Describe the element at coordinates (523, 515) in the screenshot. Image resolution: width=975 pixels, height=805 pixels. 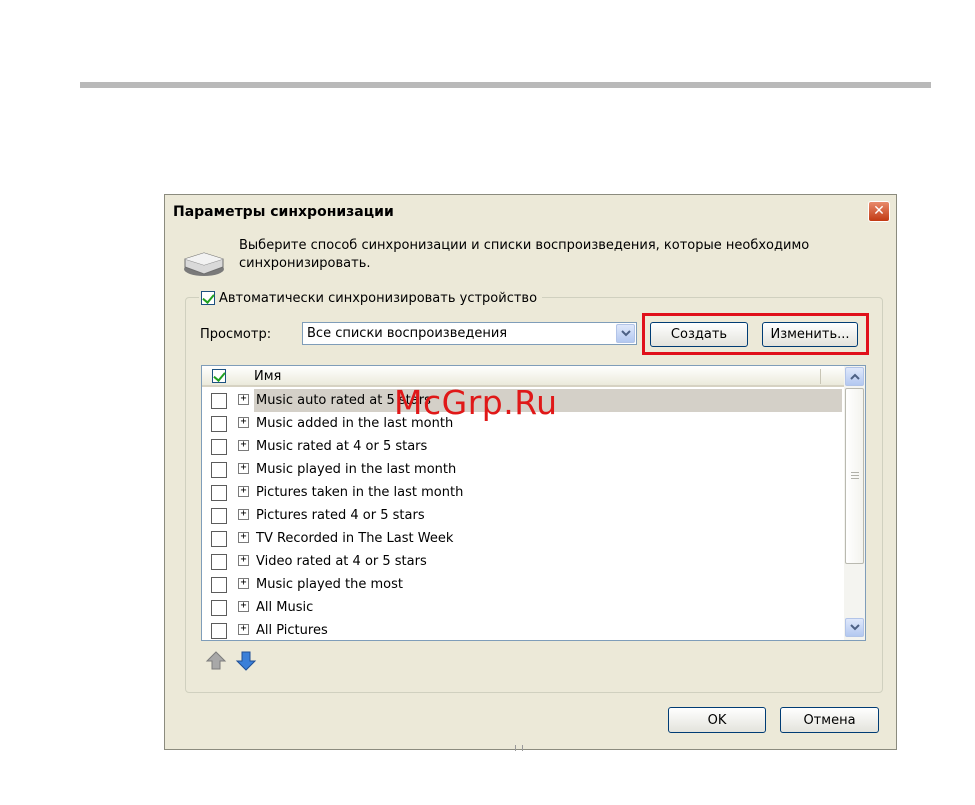
I see `list-item: + Pictures rated 4 or 5 stars` at that location.